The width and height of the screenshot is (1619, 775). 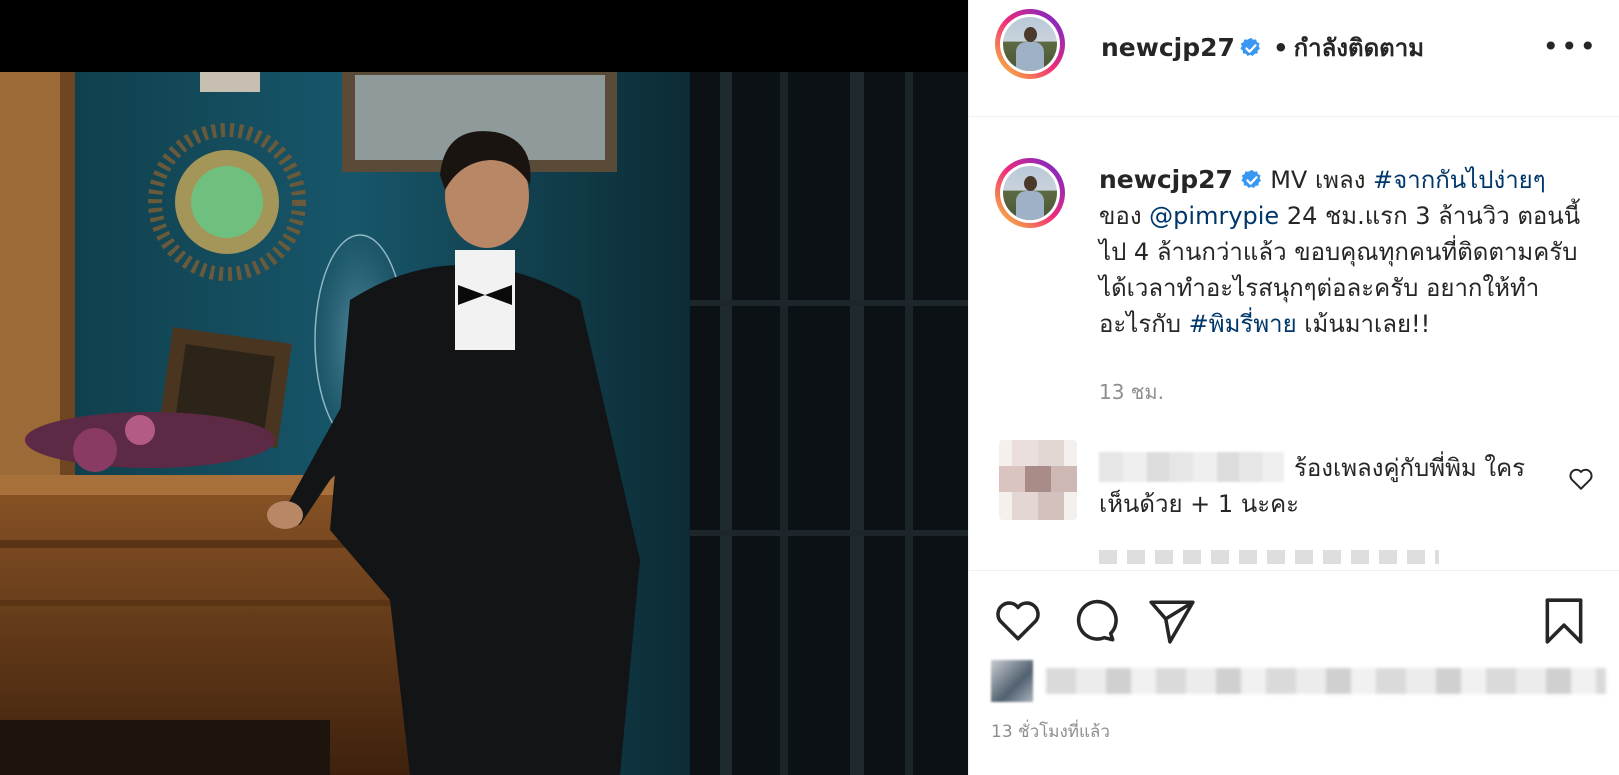 I want to click on caption-time: 13 ชม., so click(x=1131, y=392).